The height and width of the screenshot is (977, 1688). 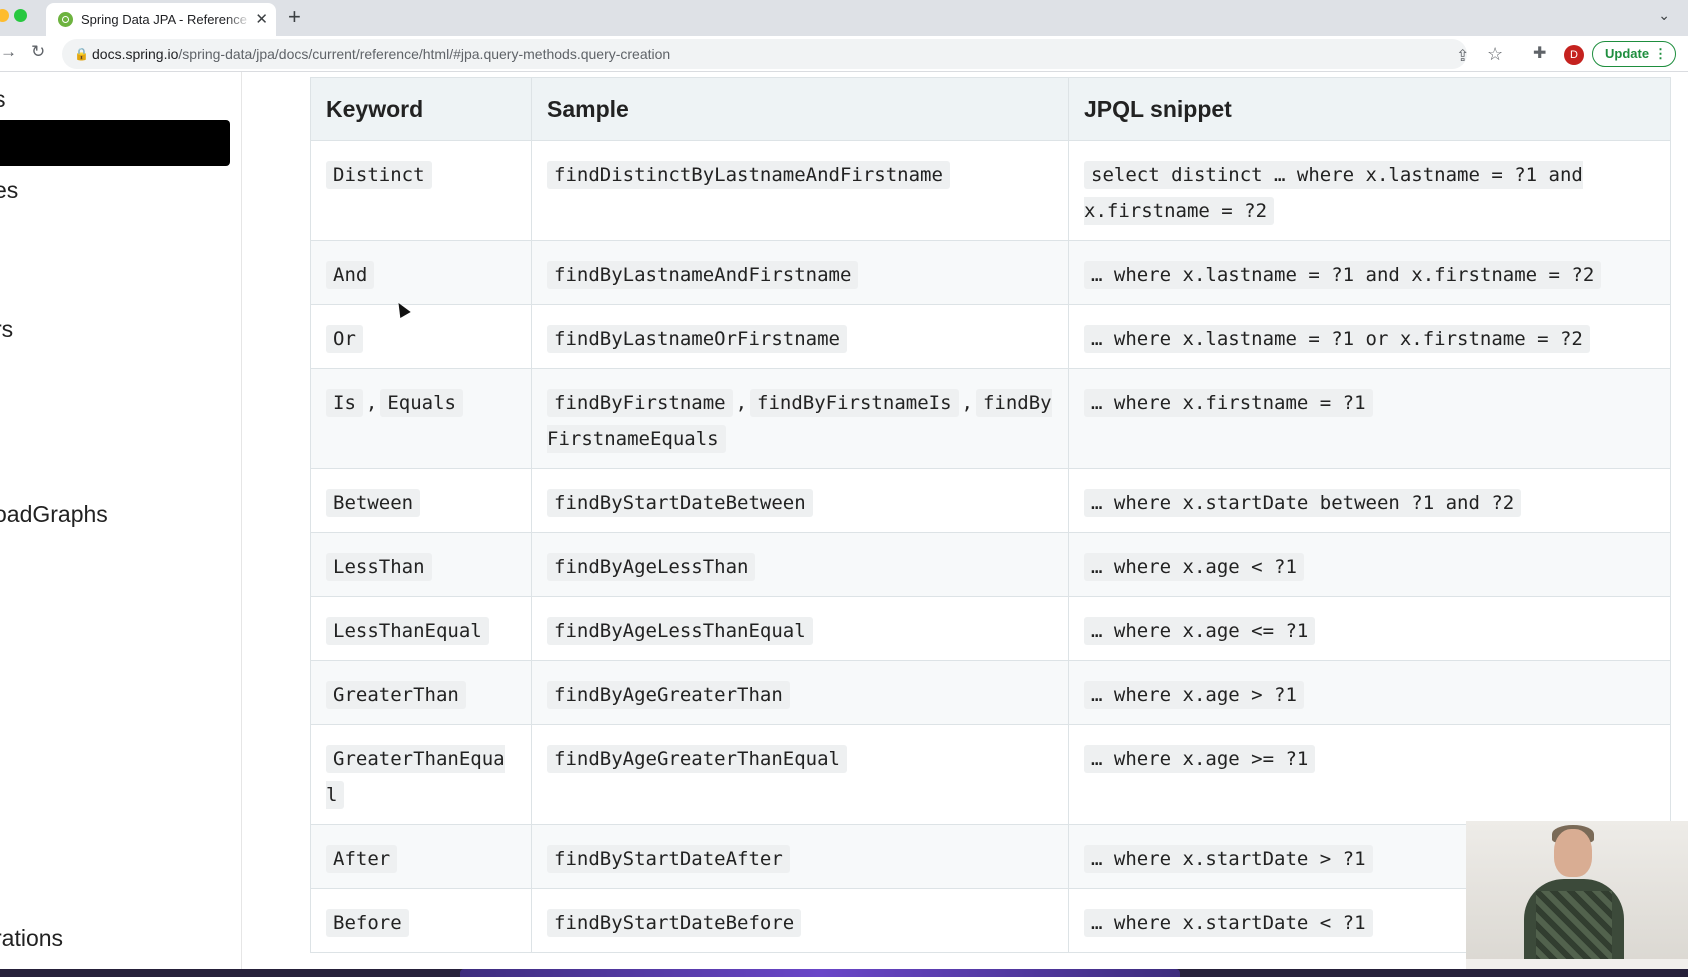 What do you see at coordinates (350, 275) in the screenshot?
I see `keyword-code: And` at bounding box center [350, 275].